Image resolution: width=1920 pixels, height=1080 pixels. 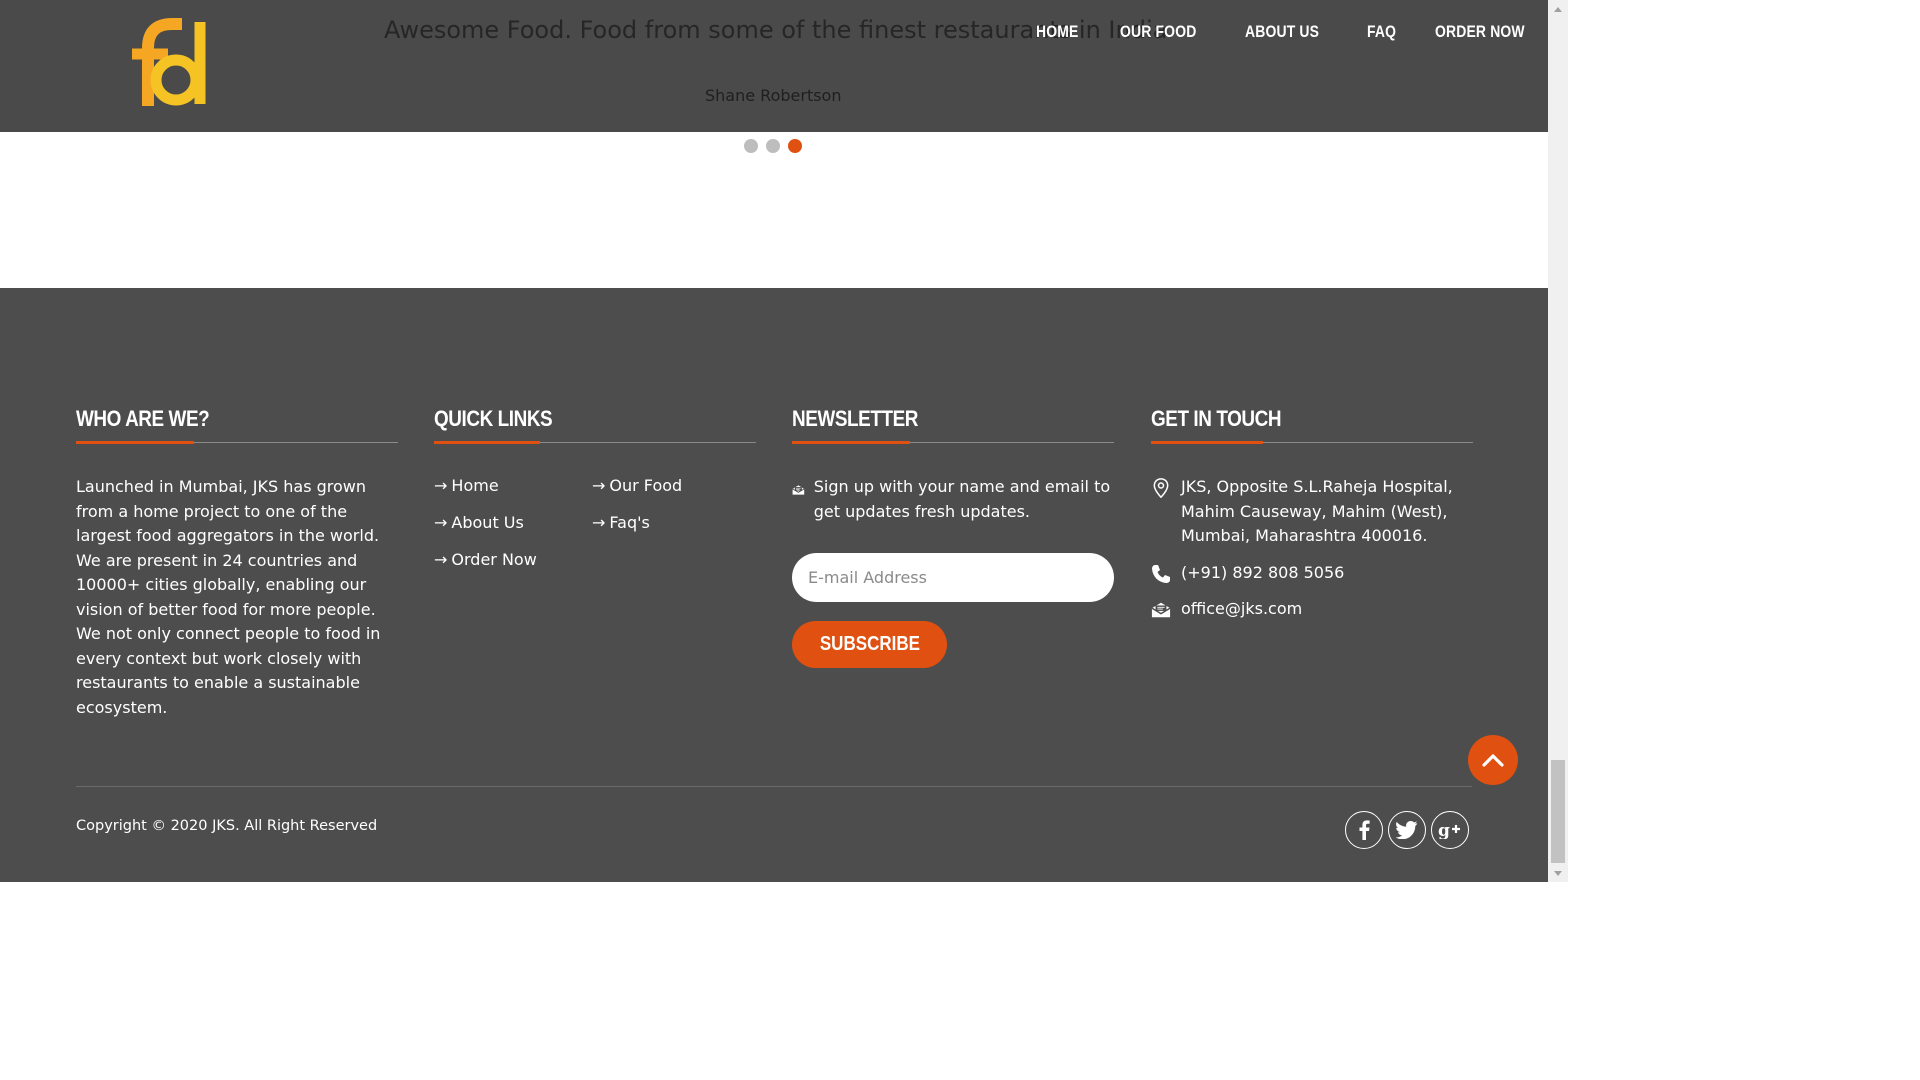 I want to click on subscribe-button-label: SUBSCRIBE, so click(x=869, y=644).